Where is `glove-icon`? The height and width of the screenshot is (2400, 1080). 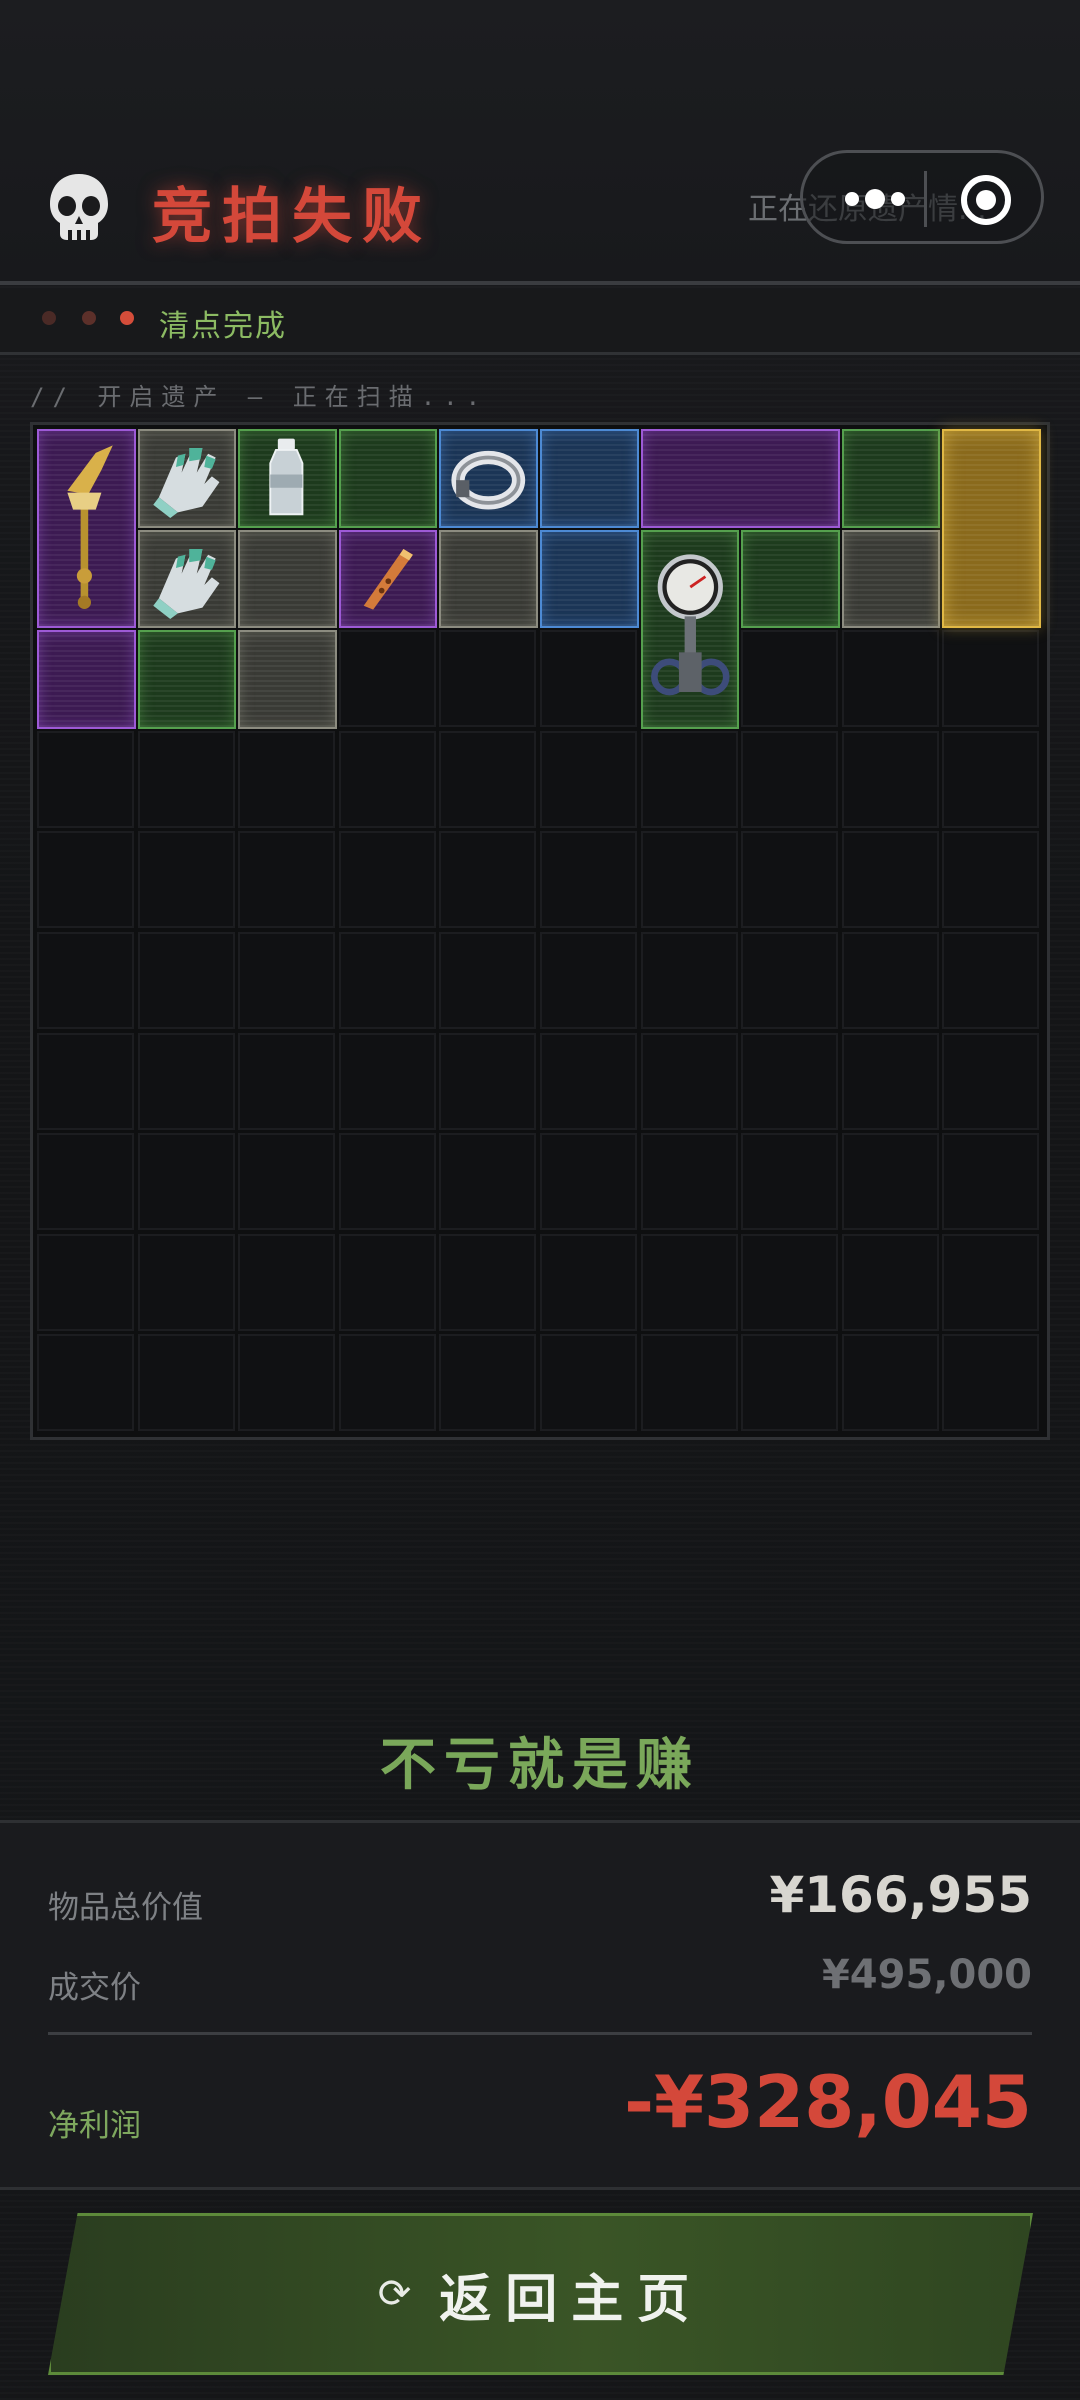 glove-icon is located at coordinates (186, 583).